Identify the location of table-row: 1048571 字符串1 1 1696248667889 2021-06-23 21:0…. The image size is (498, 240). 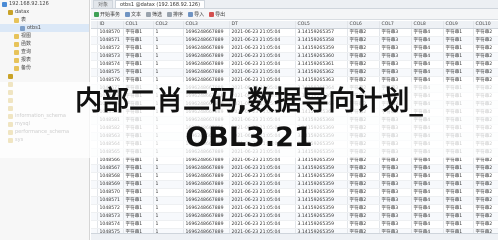
(294, 201).